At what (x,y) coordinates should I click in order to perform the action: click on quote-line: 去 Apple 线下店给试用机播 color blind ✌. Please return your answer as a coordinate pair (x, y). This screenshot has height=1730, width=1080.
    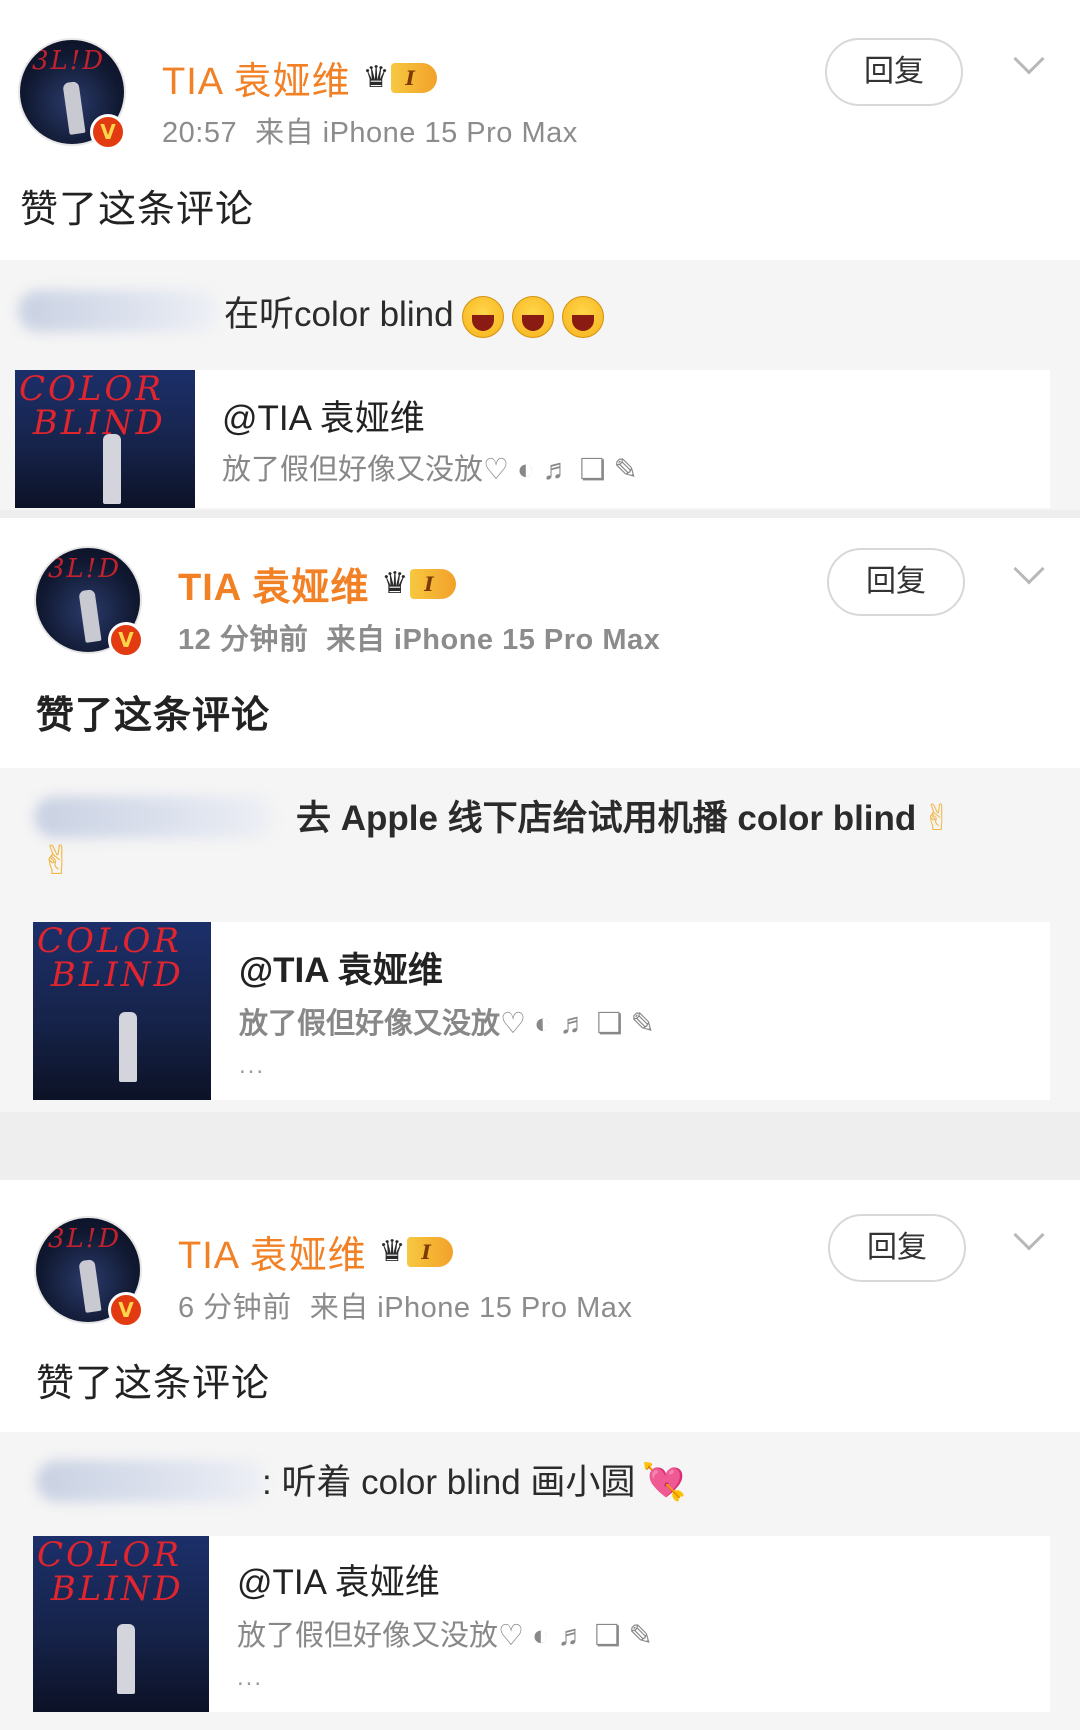
    Looking at the image, I should click on (624, 815).